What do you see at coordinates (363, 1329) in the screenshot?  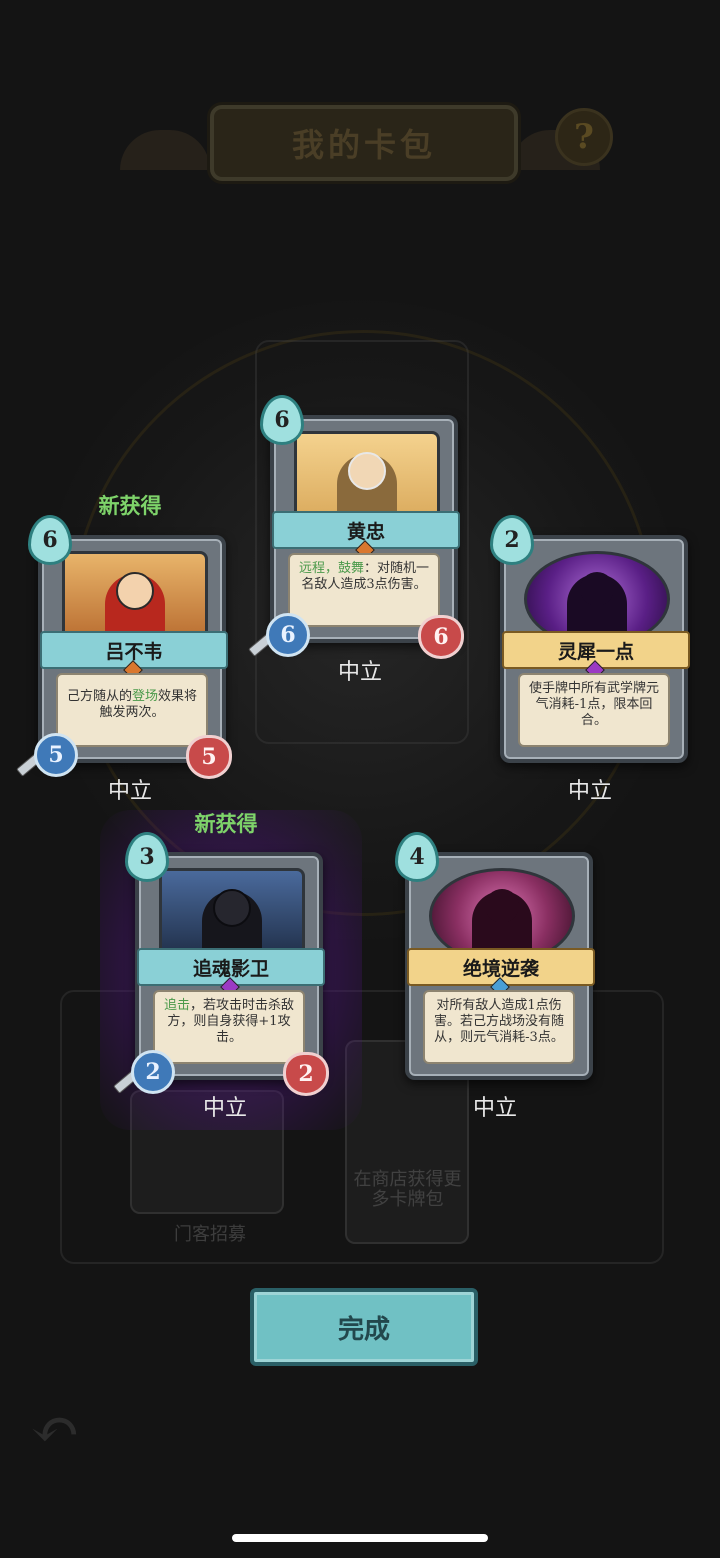 I see `done-button-label: 完成` at bounding box center [363, 1329].